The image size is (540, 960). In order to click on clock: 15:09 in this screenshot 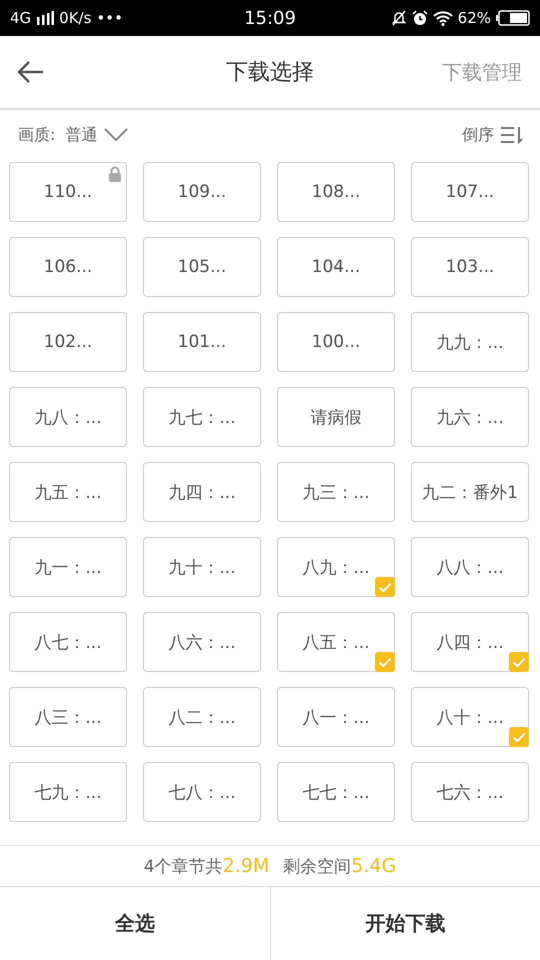, I will do `click(270, 18)`.